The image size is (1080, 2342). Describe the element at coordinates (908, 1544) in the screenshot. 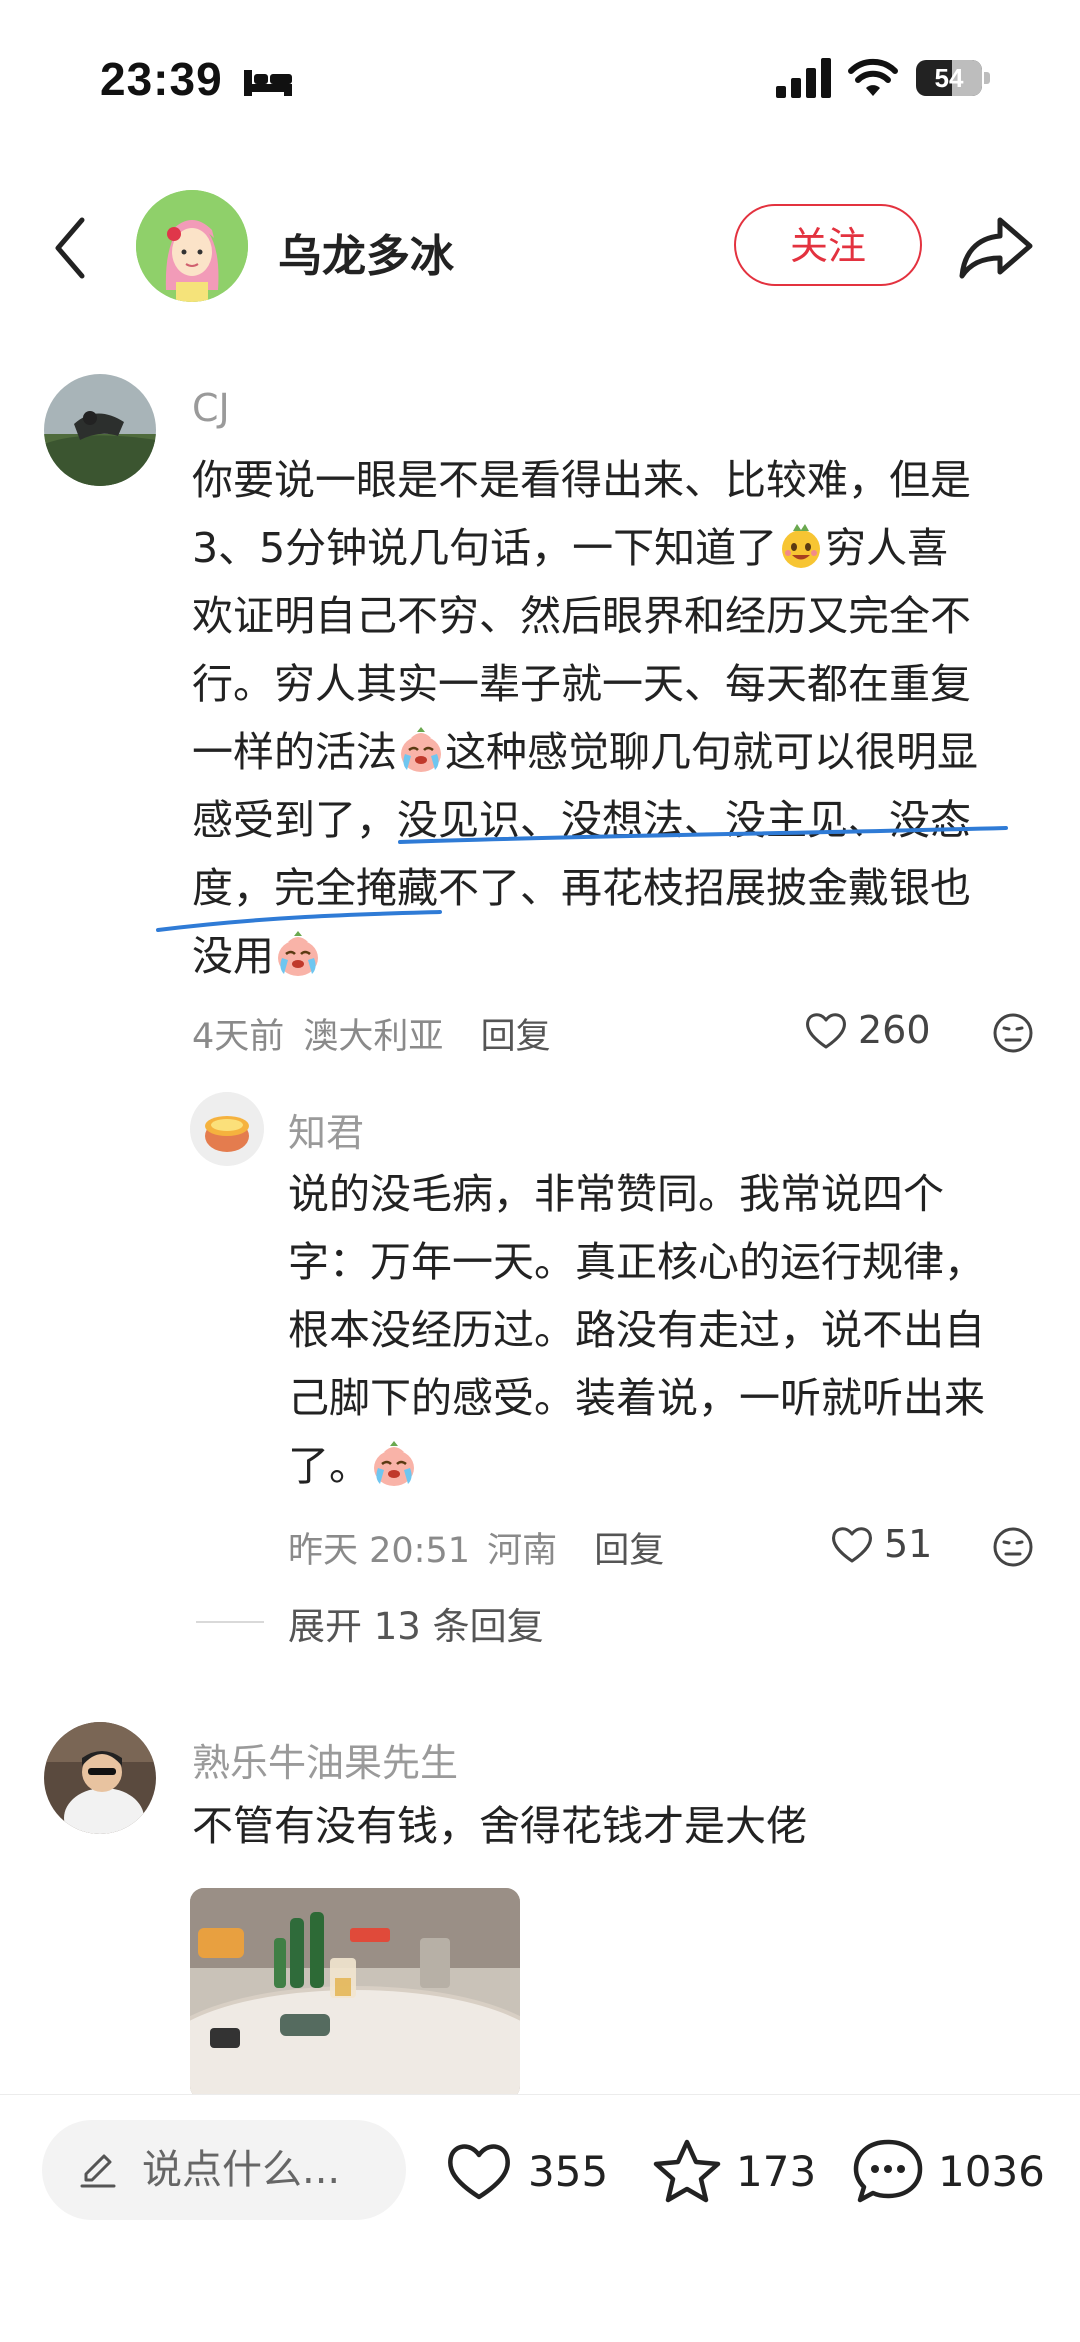

I see `reply-like-count: 51` at that location.